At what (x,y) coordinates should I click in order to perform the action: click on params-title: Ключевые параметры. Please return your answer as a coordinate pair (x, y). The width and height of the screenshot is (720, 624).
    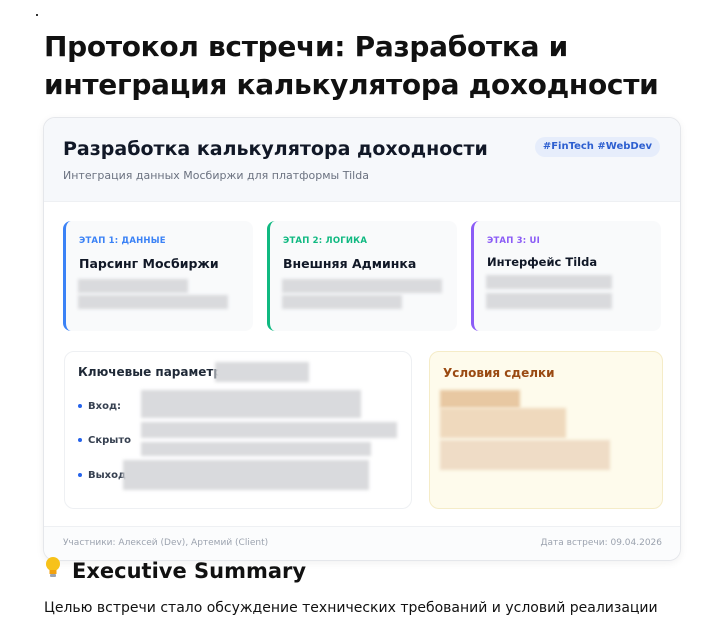
    Looking at the image, I should click on (155, 372).